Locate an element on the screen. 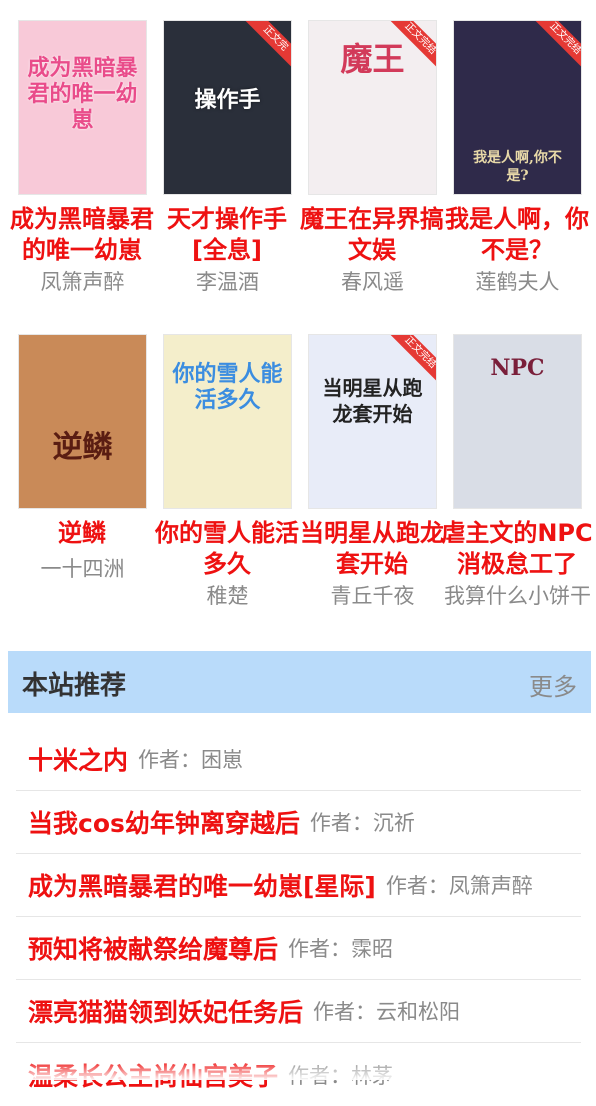  author-name: 霂昭 is located at coordinates (372, 949).